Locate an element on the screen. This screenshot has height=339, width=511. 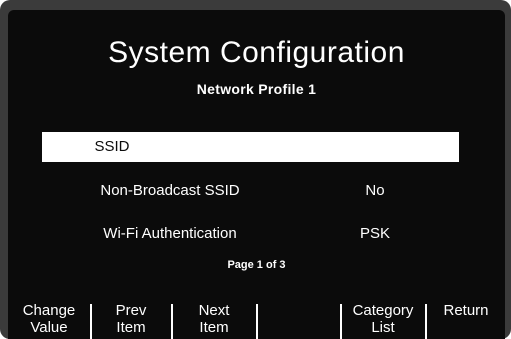
setting-value is located at coordinates (377, 147).